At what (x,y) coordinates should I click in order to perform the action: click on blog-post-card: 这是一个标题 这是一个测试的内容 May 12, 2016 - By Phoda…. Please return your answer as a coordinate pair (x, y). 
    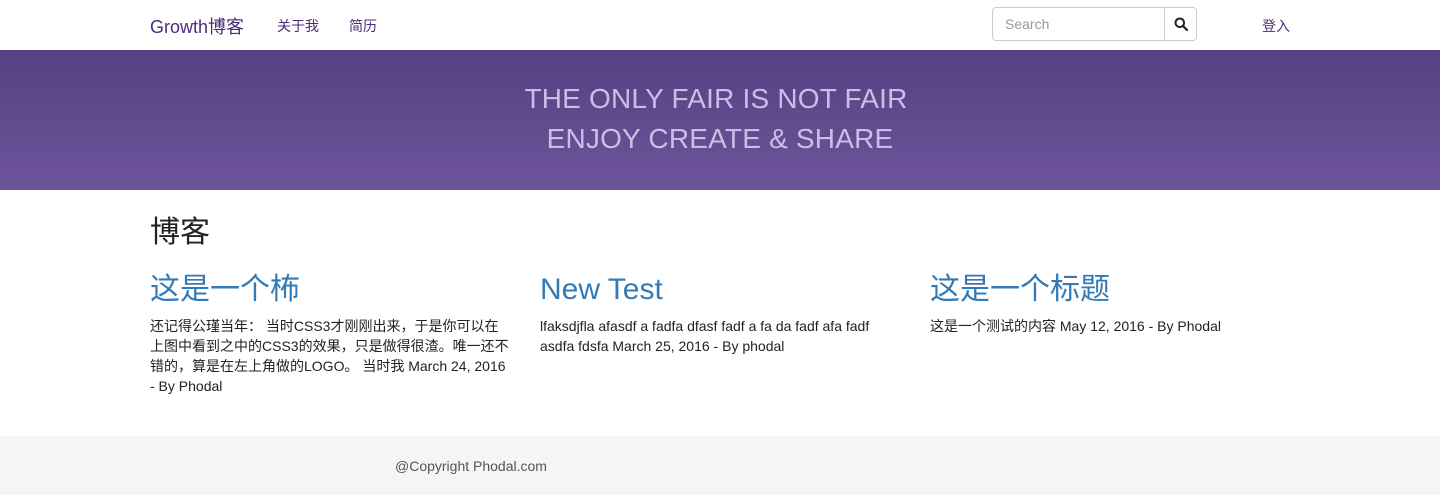
    Looking at the image, I should click on (1111, 303).